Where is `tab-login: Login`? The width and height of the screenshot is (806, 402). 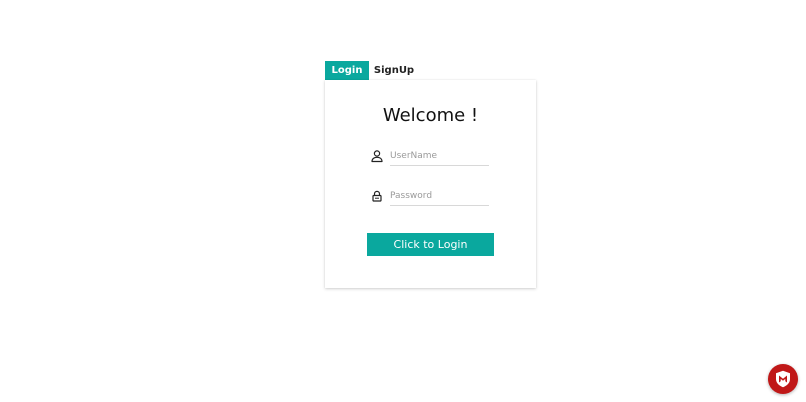 tab-login: Login is located at coordinates (347, 70).